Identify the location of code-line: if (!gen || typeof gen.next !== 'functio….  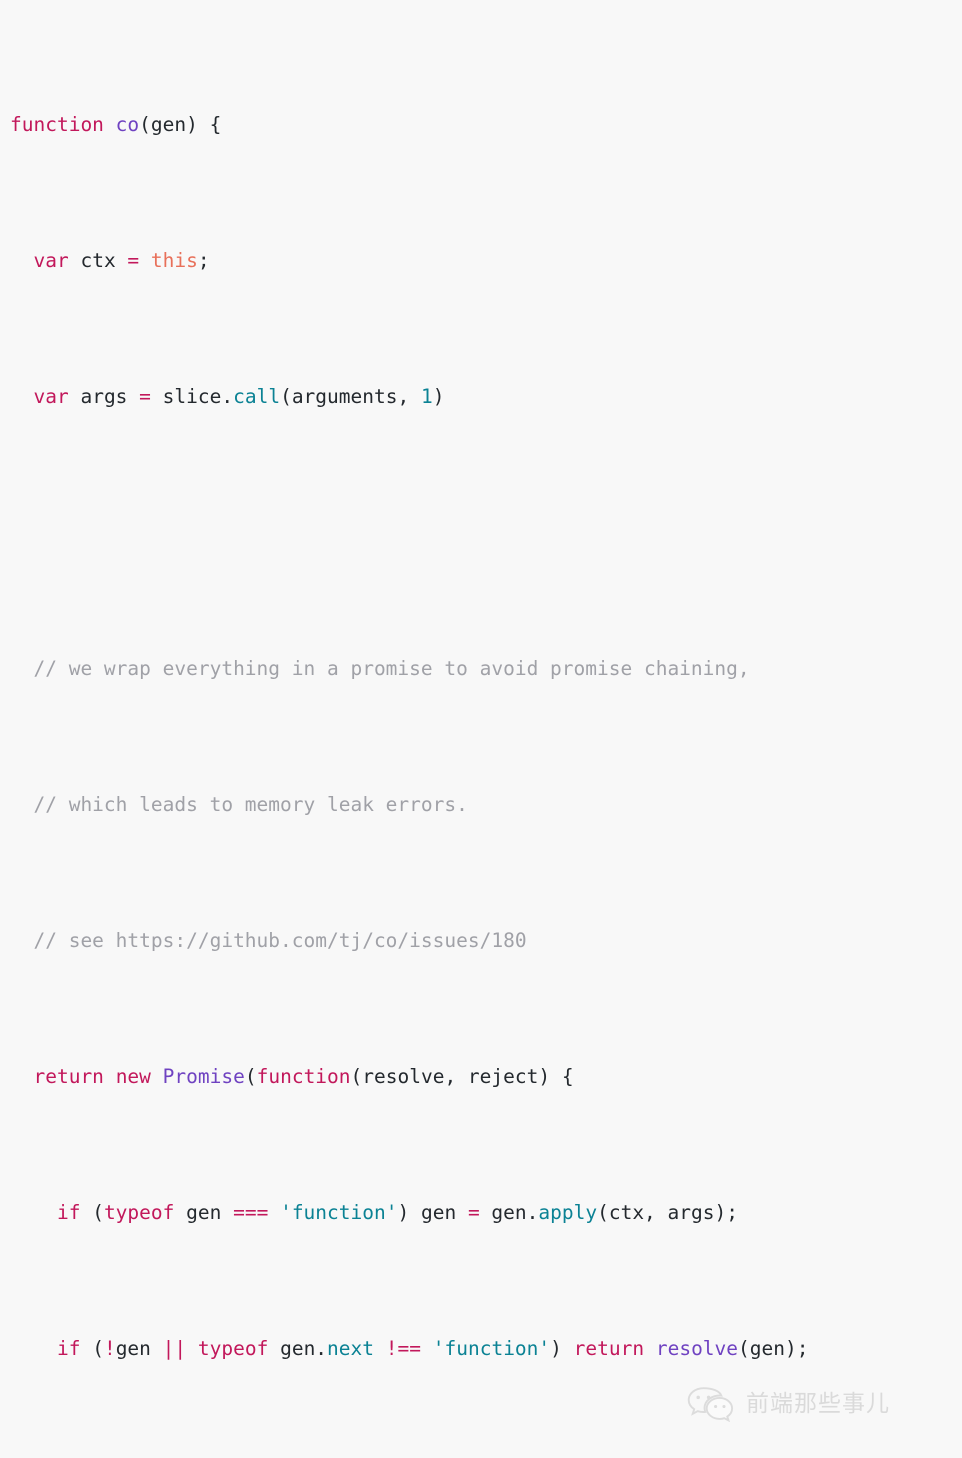
(432, 1348).